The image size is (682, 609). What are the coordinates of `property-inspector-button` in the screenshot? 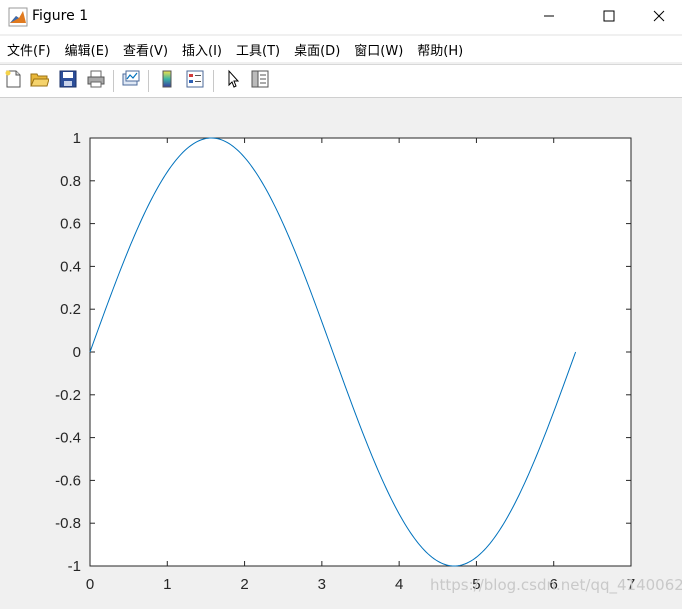 It's located at (260, 81).